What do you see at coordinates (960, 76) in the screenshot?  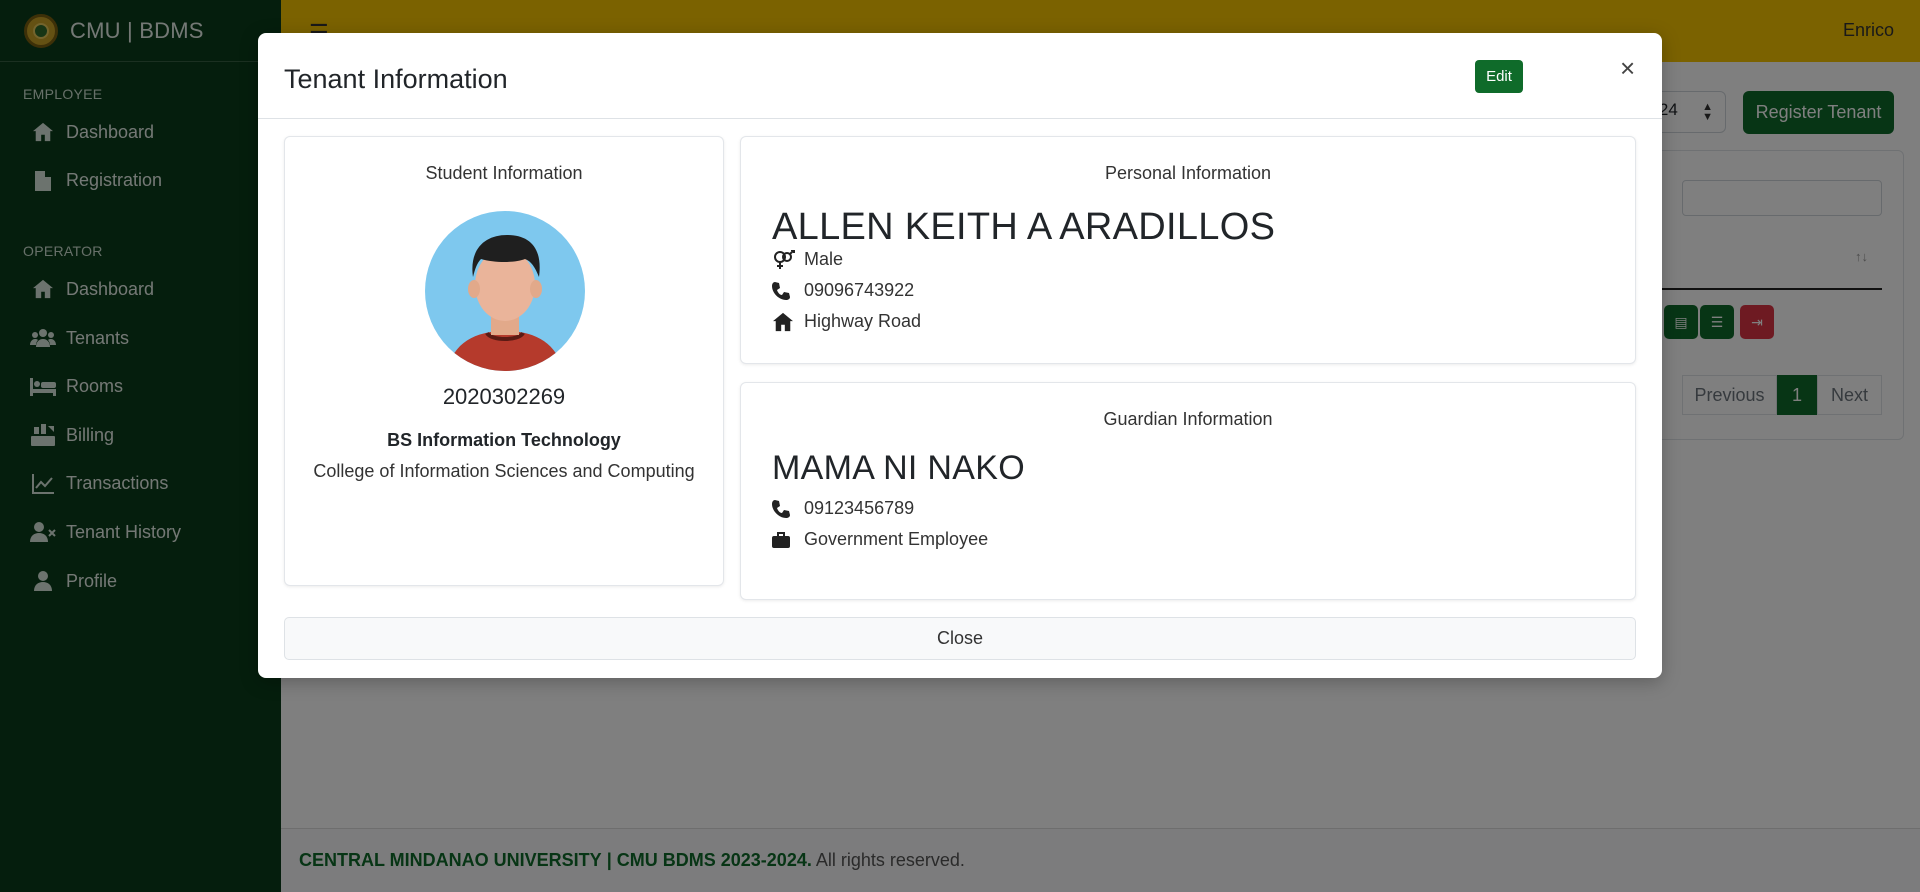 I see `modal-header: Tenant Information Edit ×` at bounding box center [960, 76].